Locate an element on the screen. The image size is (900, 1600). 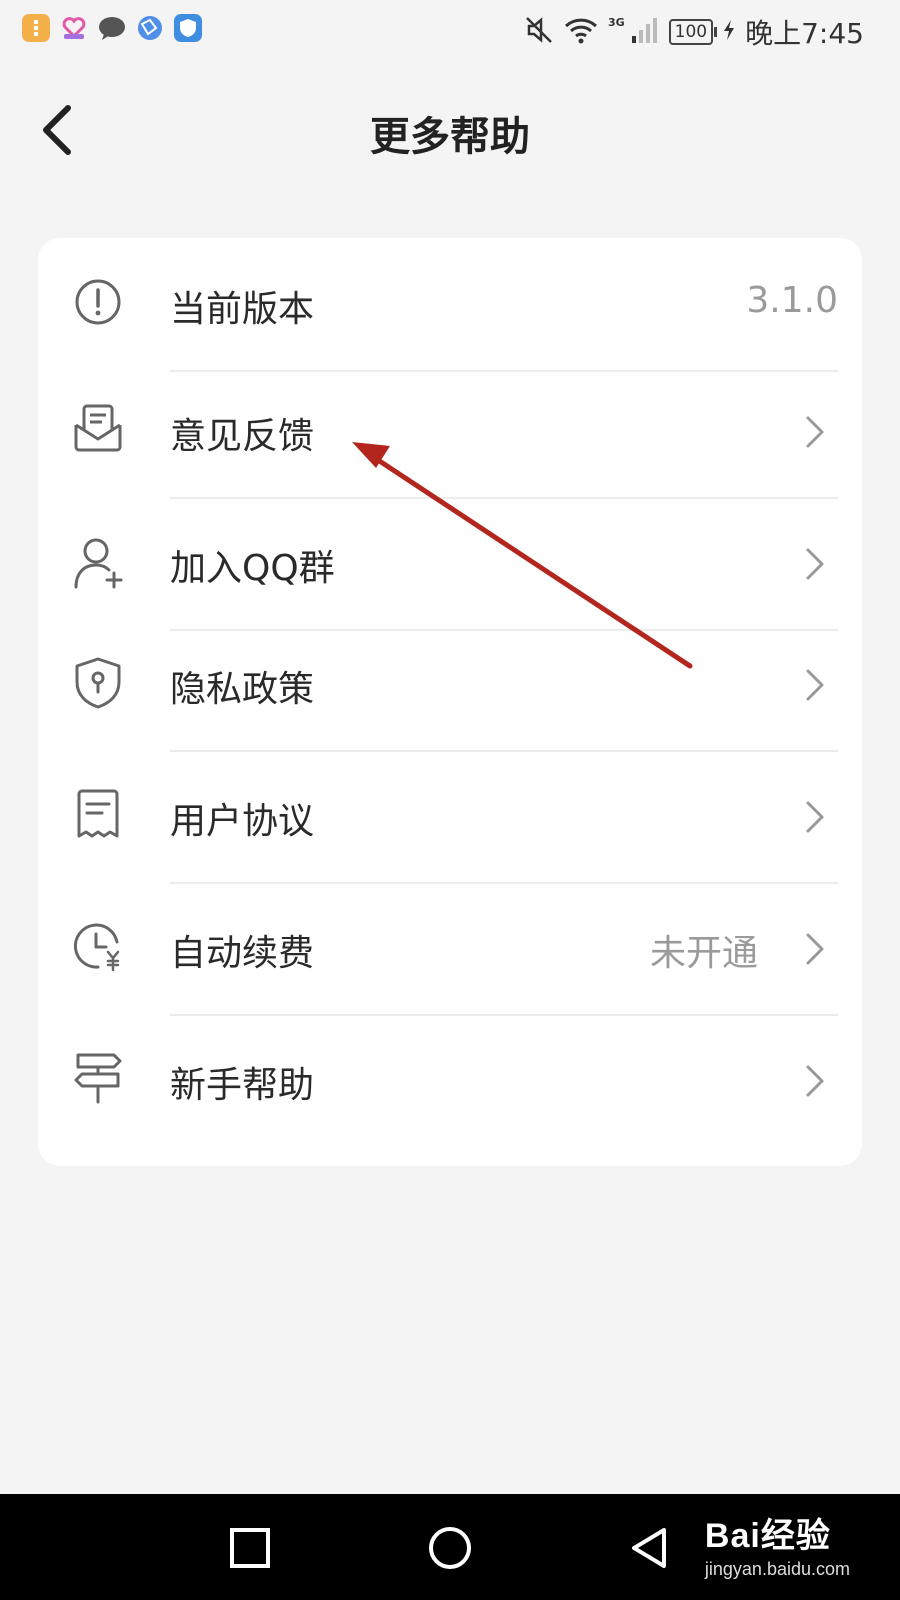
auto-renew-status: 未开通 is located at coordinates (703, 953).